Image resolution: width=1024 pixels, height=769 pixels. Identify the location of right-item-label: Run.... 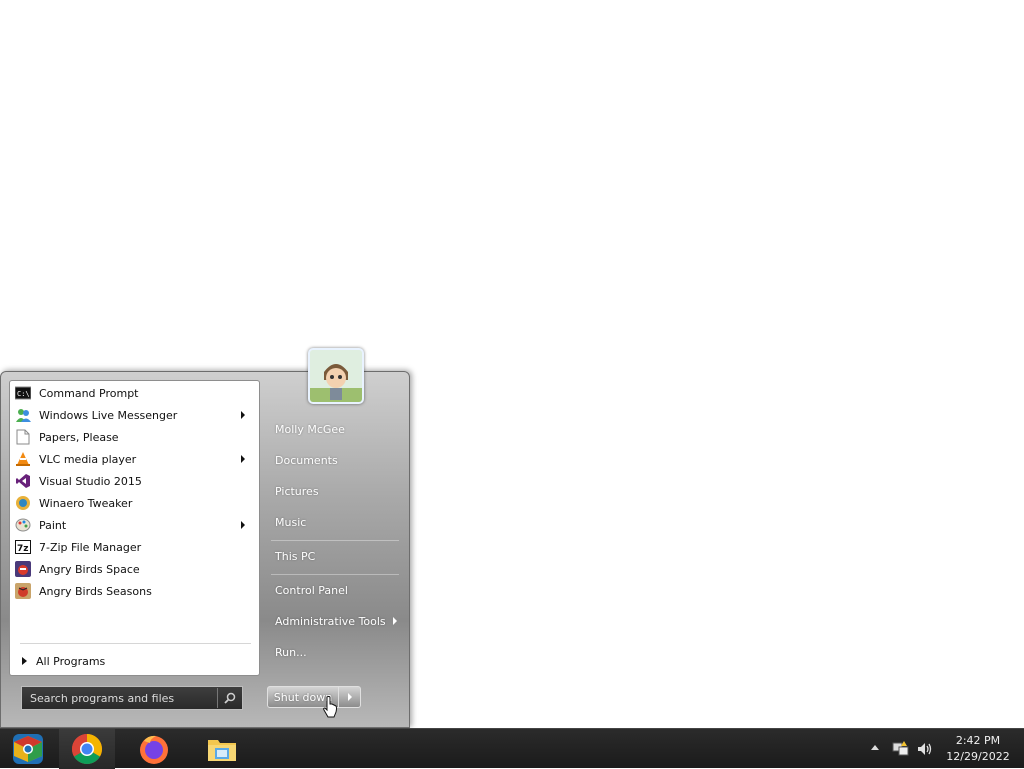
(291, 652).